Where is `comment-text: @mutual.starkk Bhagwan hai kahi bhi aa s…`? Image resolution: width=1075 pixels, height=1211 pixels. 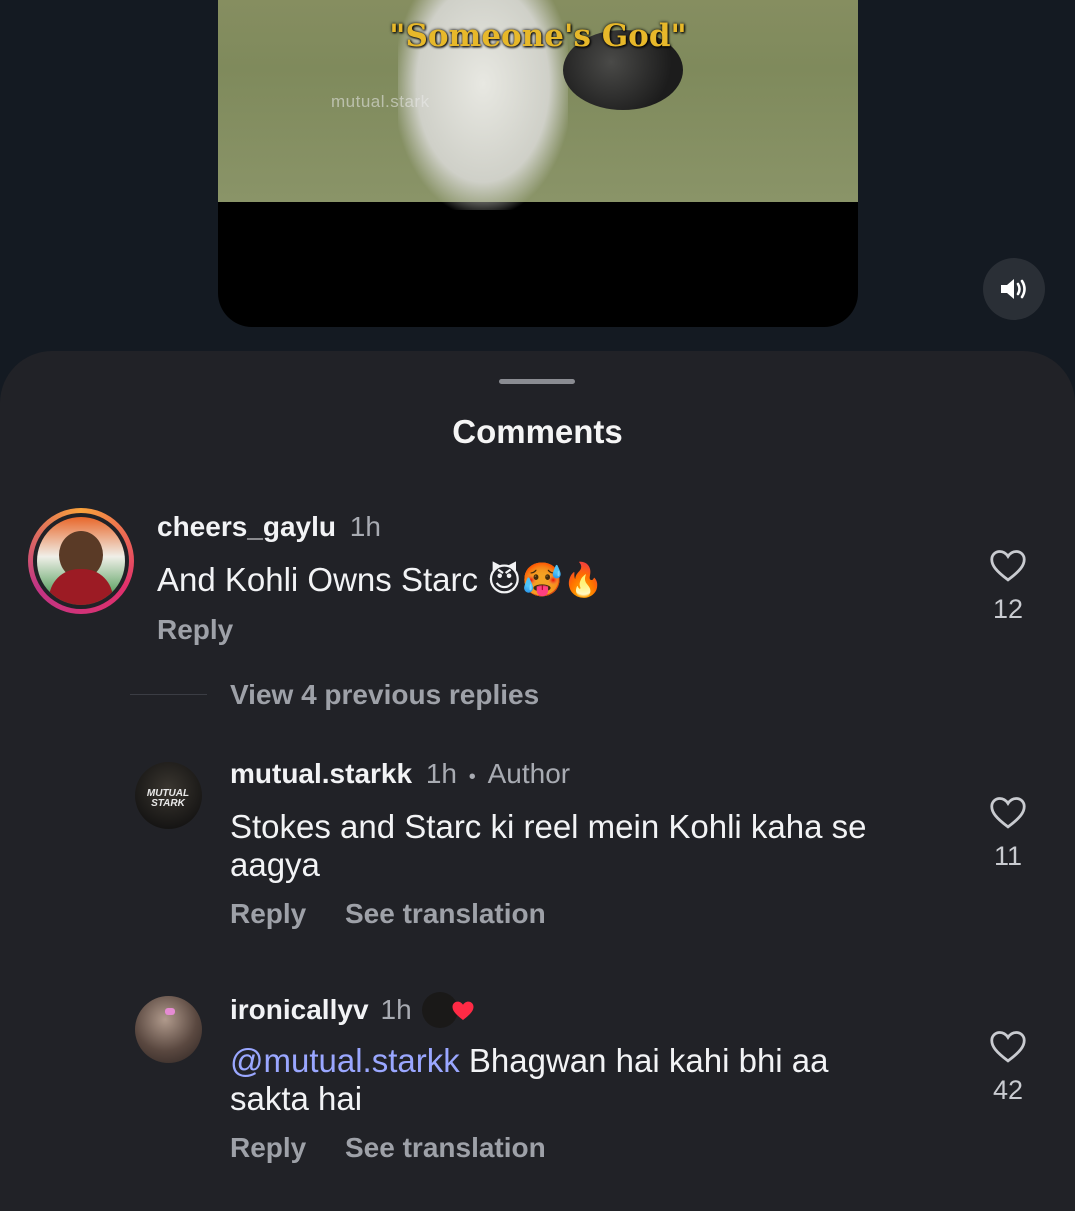
comment-text: @mutual.starkk Bhagwan hai kahi bhi aa s… is located at coordinates (529, 1080).